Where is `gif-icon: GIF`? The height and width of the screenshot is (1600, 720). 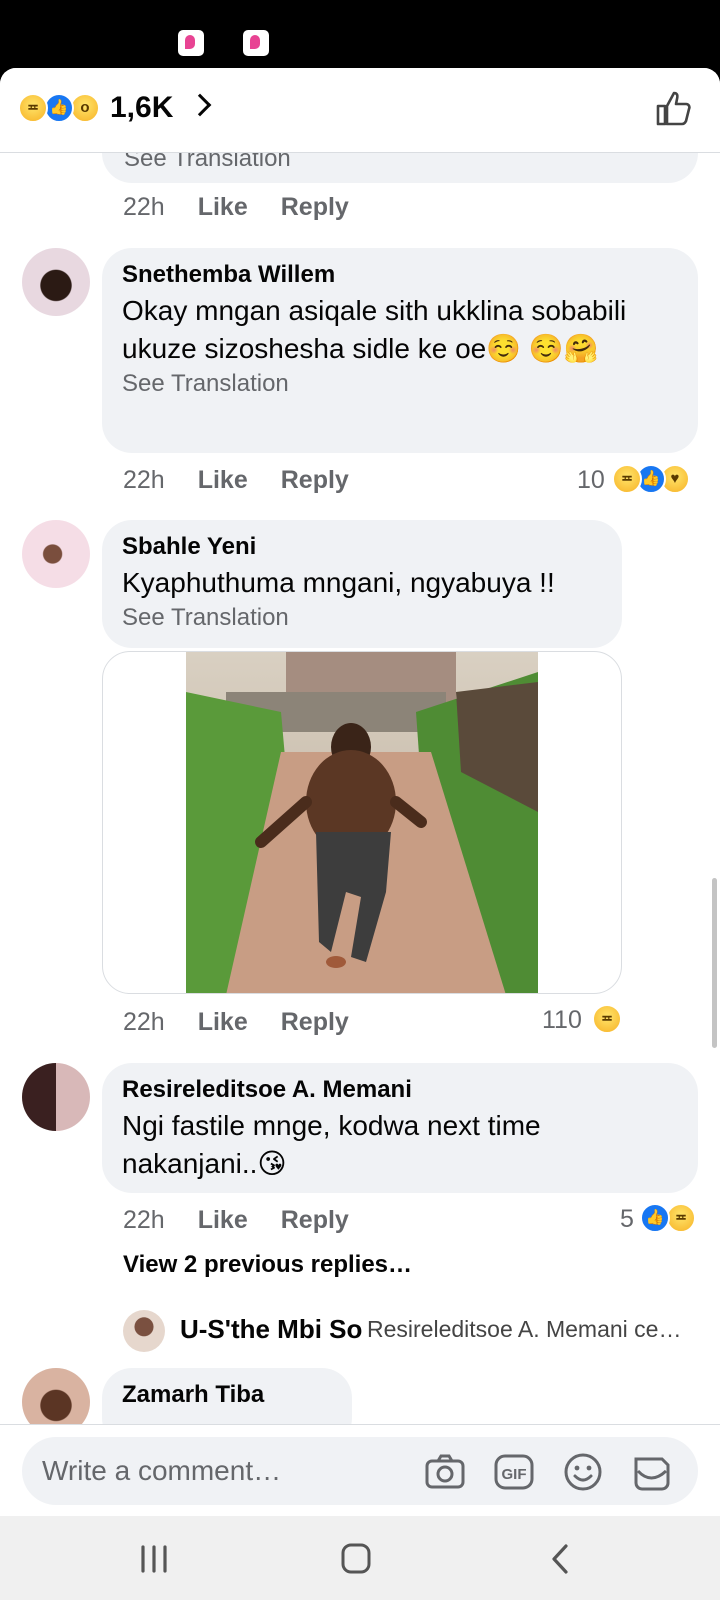 gif-icon: GIF is located at coordinates (514, 1472).